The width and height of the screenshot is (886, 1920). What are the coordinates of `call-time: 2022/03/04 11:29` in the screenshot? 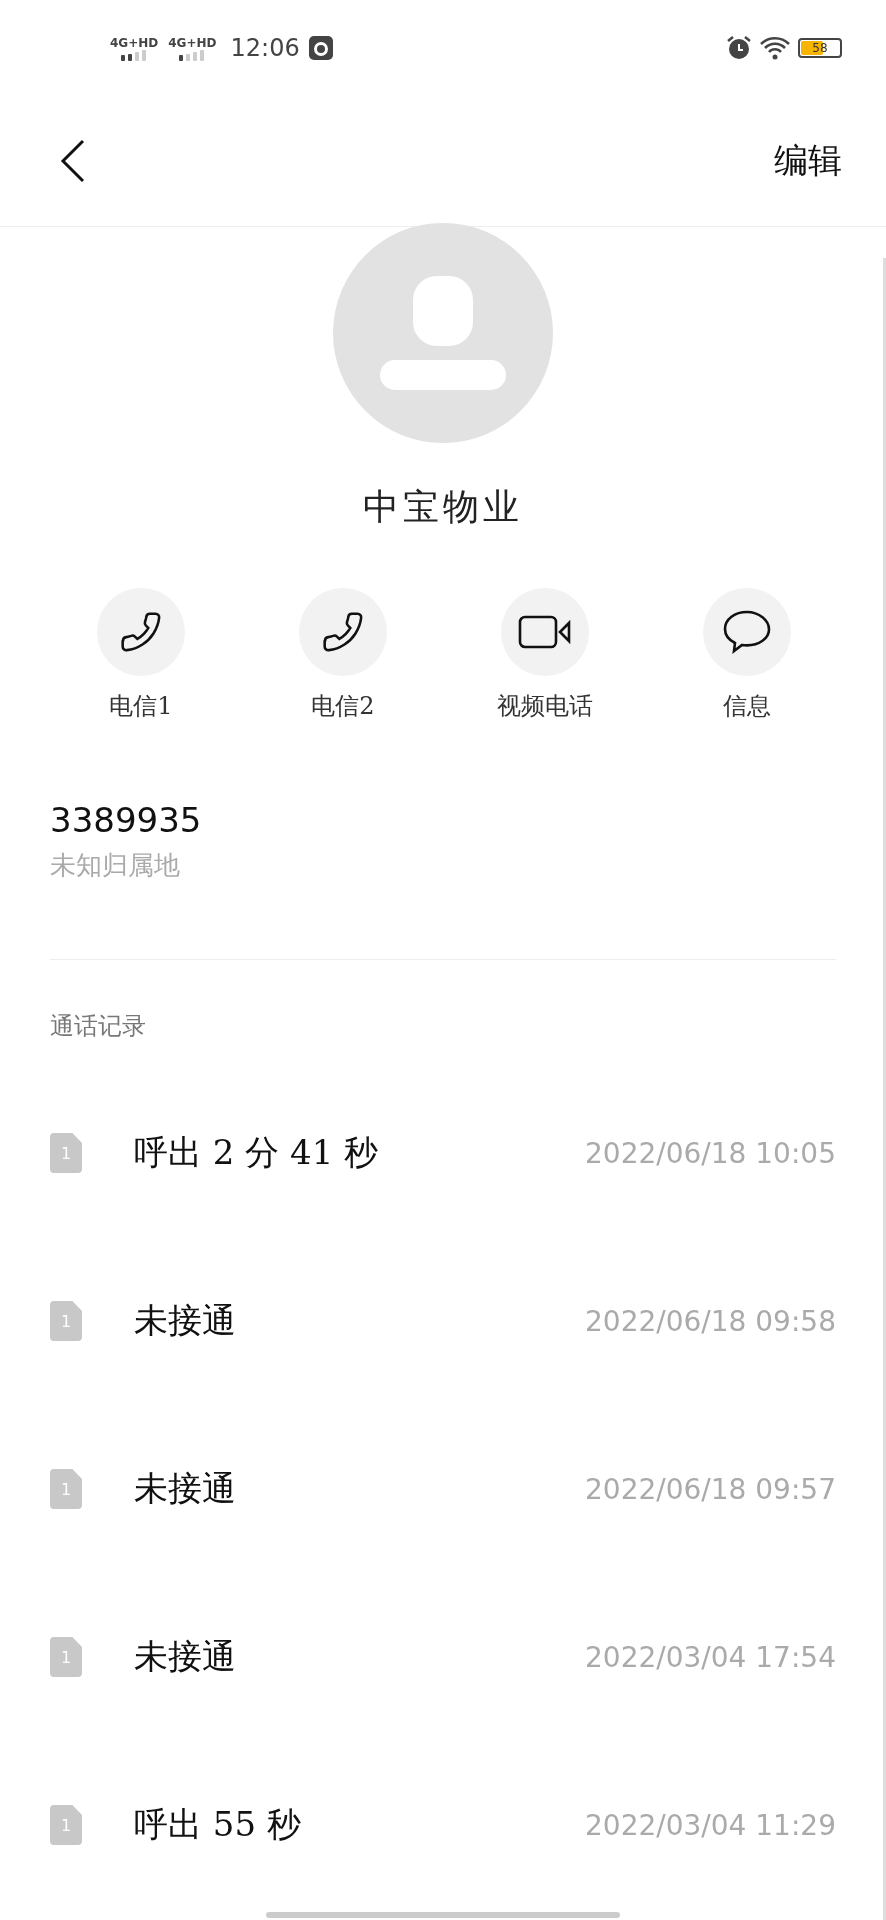 It's located at (710, 1825).